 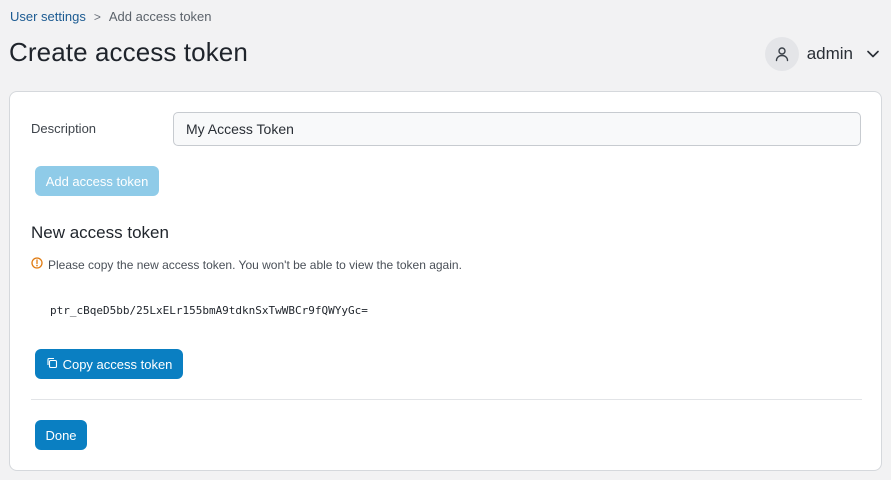 What do you see at coordinates (781, 54) in the screenshot?
I see `user-icon` at bounding box center [781, 54].